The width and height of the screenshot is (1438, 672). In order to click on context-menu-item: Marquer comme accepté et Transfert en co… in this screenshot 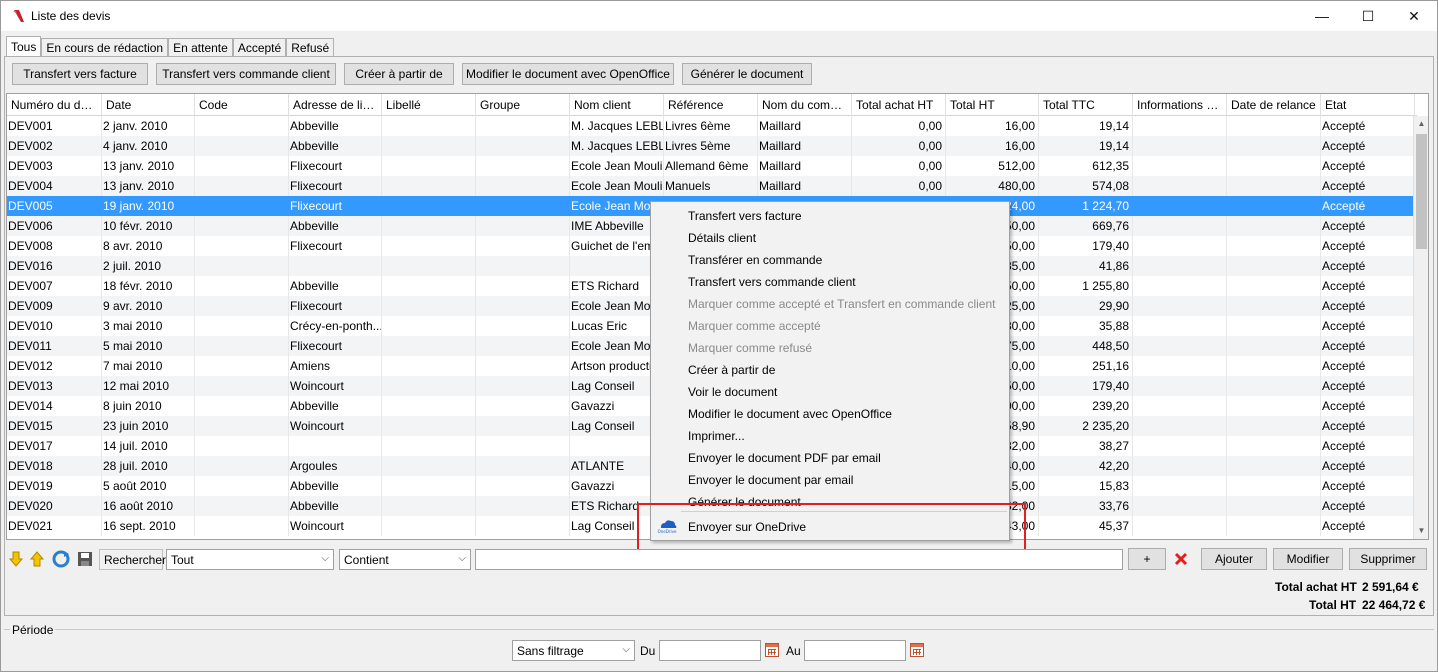, I will do `click(842, 304)`.